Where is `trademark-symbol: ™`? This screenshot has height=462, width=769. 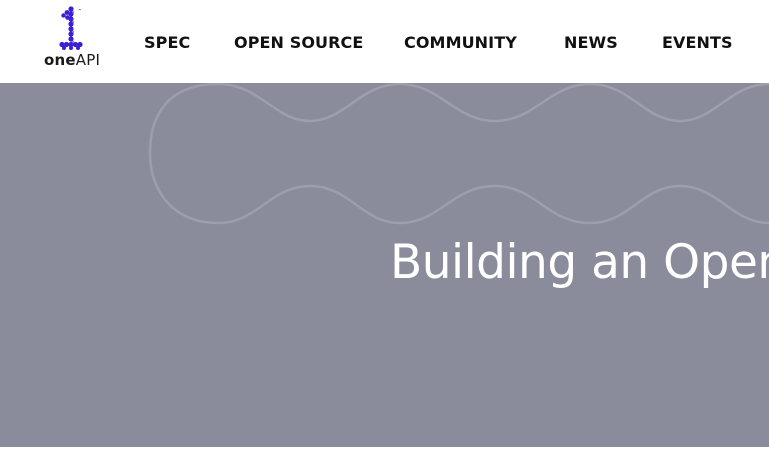
trademark-symbol: ™ is located at coordinates (80, 10).